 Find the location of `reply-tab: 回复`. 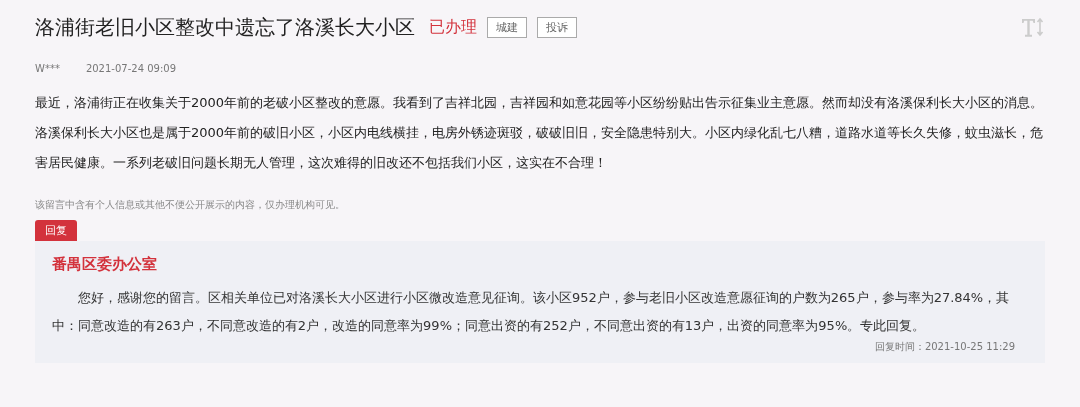

reply-tab: 回复 is located at coordinates (56, 230).